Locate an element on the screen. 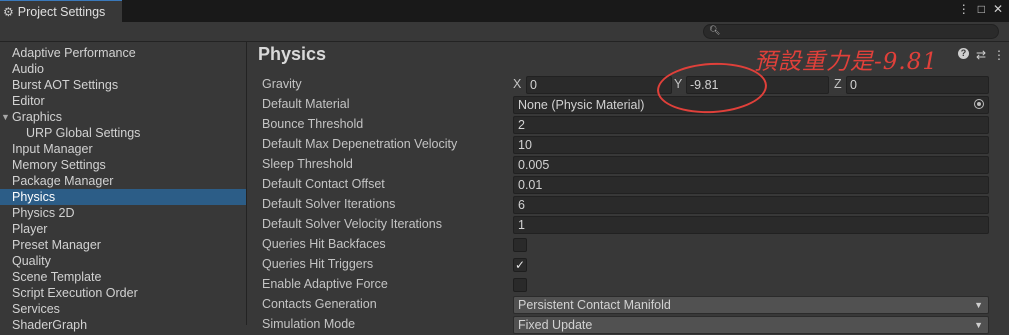 This screenshot has width=1009, height=335. solver-velocity-iterations-label: Default Solver Velocity Iterations is located at coordinates (352, 224).